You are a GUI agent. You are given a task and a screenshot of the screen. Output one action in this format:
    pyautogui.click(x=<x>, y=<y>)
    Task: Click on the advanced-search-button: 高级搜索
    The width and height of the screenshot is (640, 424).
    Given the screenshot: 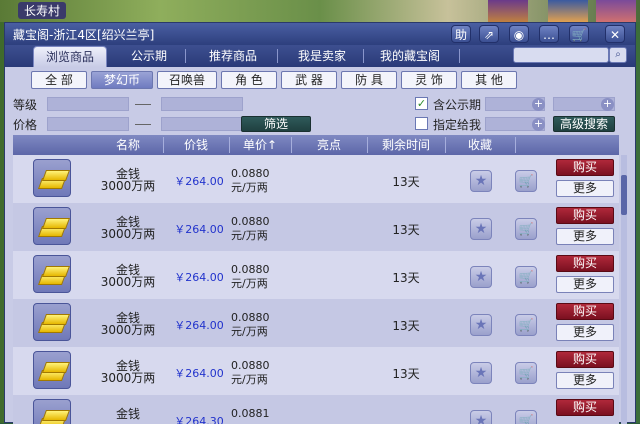 What is the action you would take?
    pyautogui.click(x=584, y=124)
    